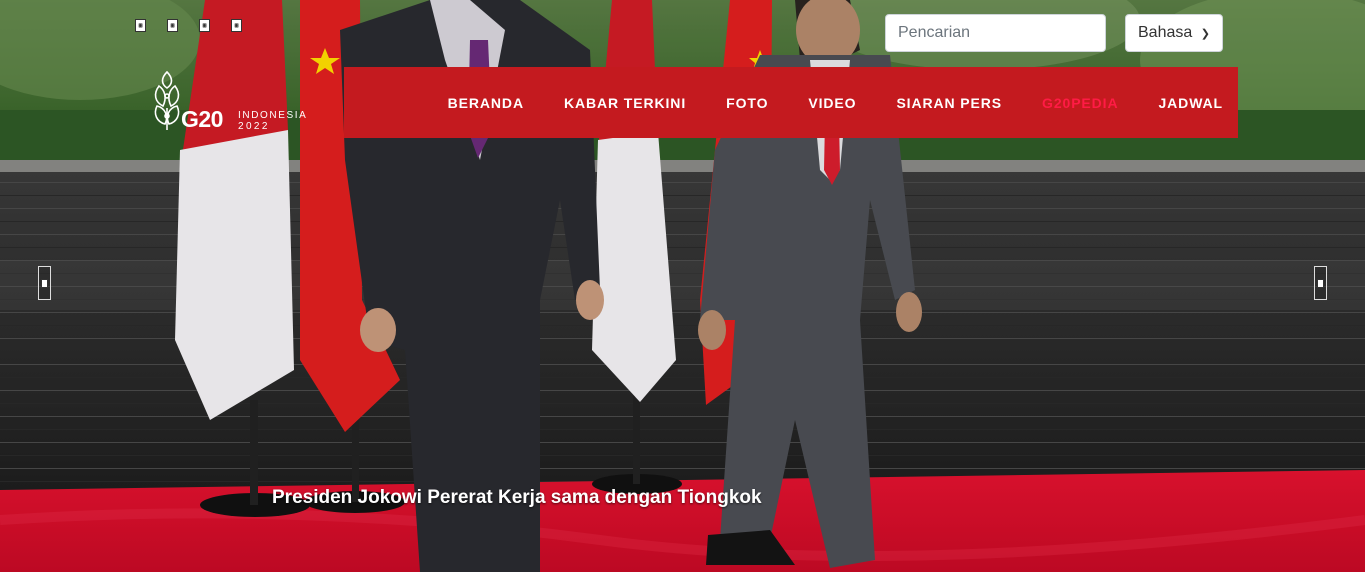 The image size is (1365, 572). I want to click on nav-item-jadwal: JADWAL, so click(1190, 103).